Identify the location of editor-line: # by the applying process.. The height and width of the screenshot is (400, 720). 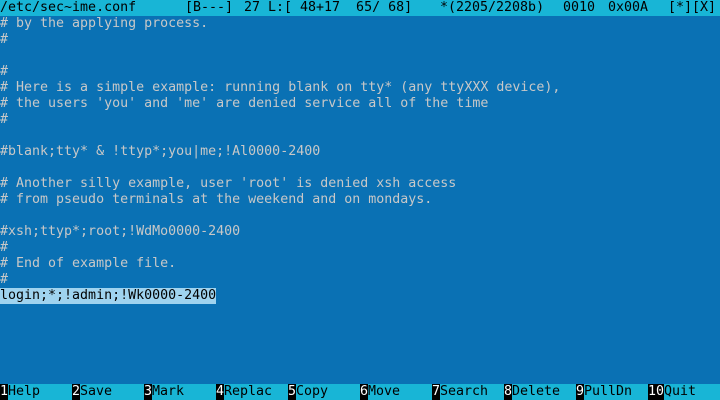
(104, 24).